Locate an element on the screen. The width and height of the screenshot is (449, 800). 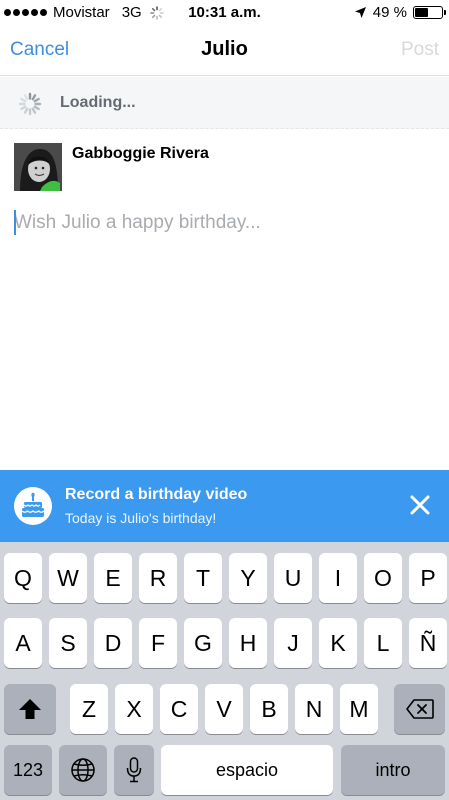
key-z: Z is located at coordinates (89, 709).